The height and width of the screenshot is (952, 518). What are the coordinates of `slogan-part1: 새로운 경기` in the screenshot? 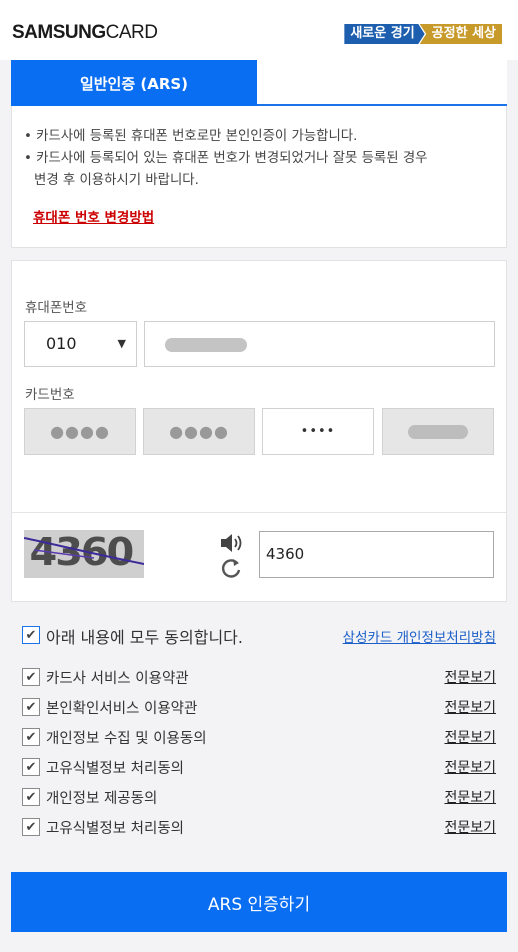 It's located at (384, 34).